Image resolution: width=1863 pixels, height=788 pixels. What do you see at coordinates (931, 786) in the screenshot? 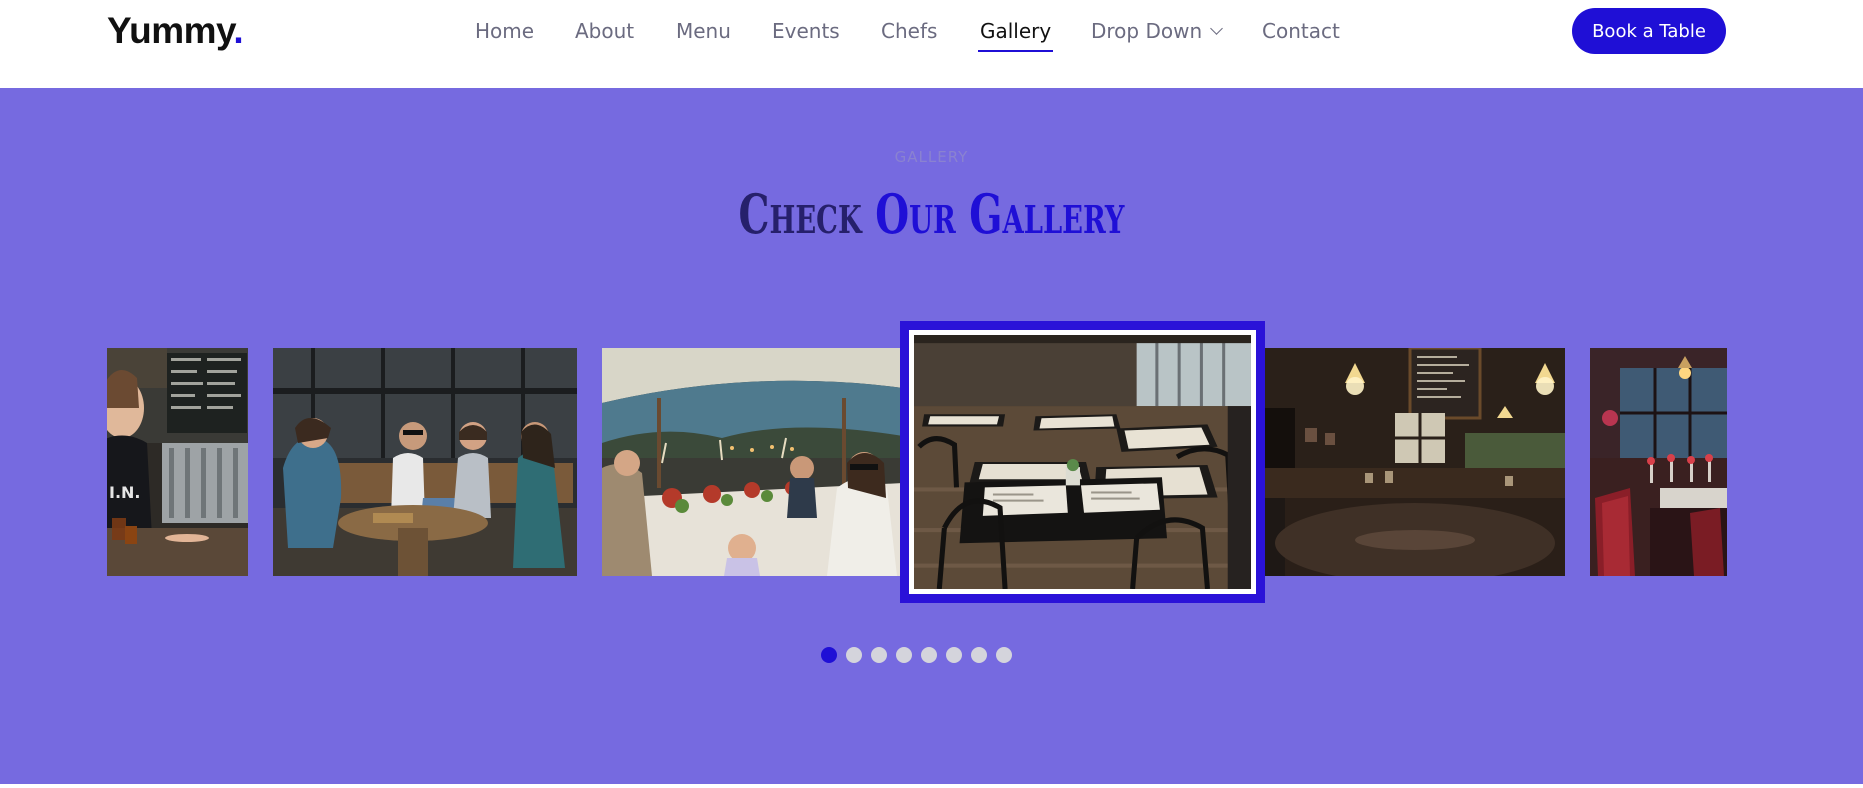
I see `section-divider` at bounding box center [931, 786].